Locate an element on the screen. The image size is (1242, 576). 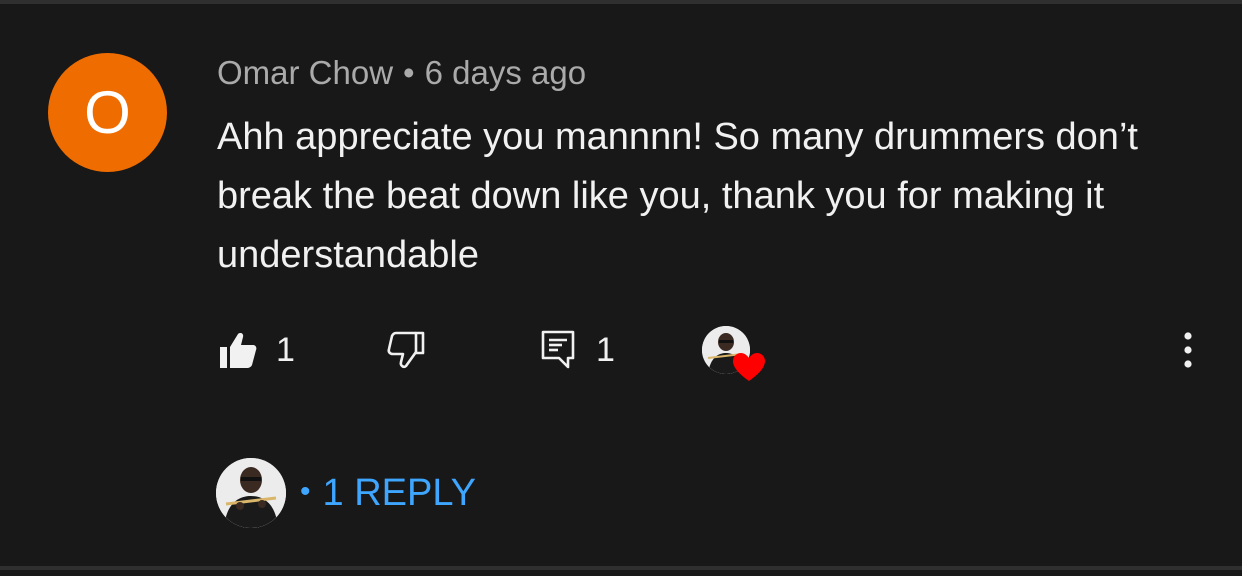
creator-heart-badge is located at coordinates (735, 354).